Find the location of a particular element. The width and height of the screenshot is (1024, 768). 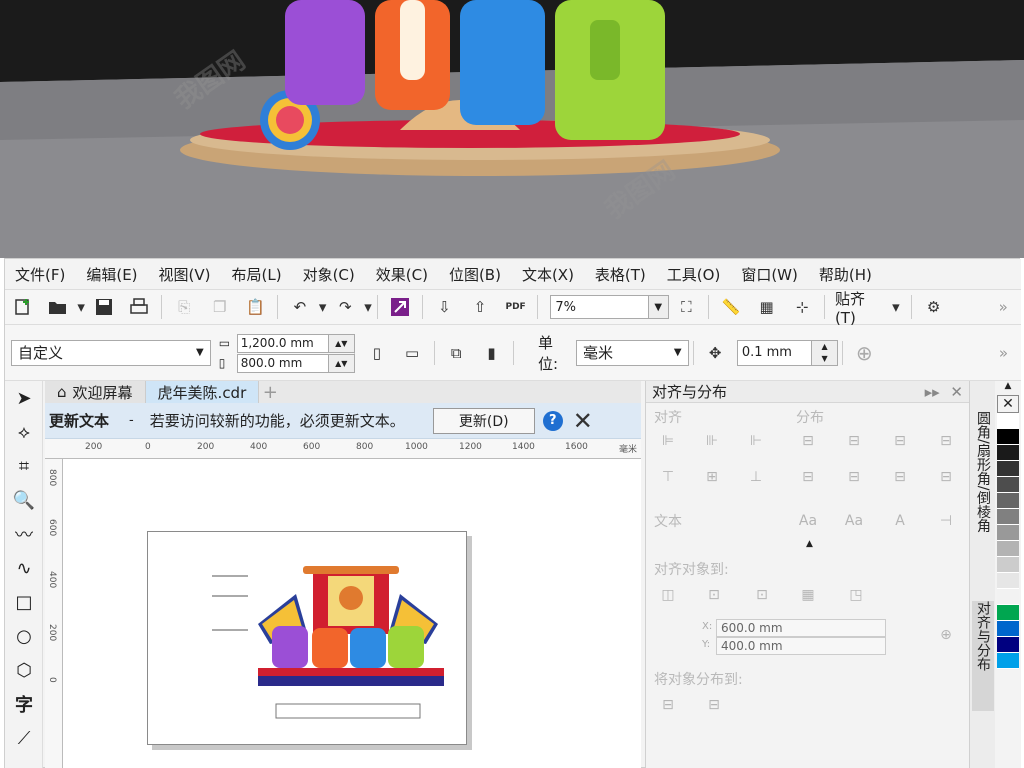

close-icon: ✕ is located at coordinates (583, 421).